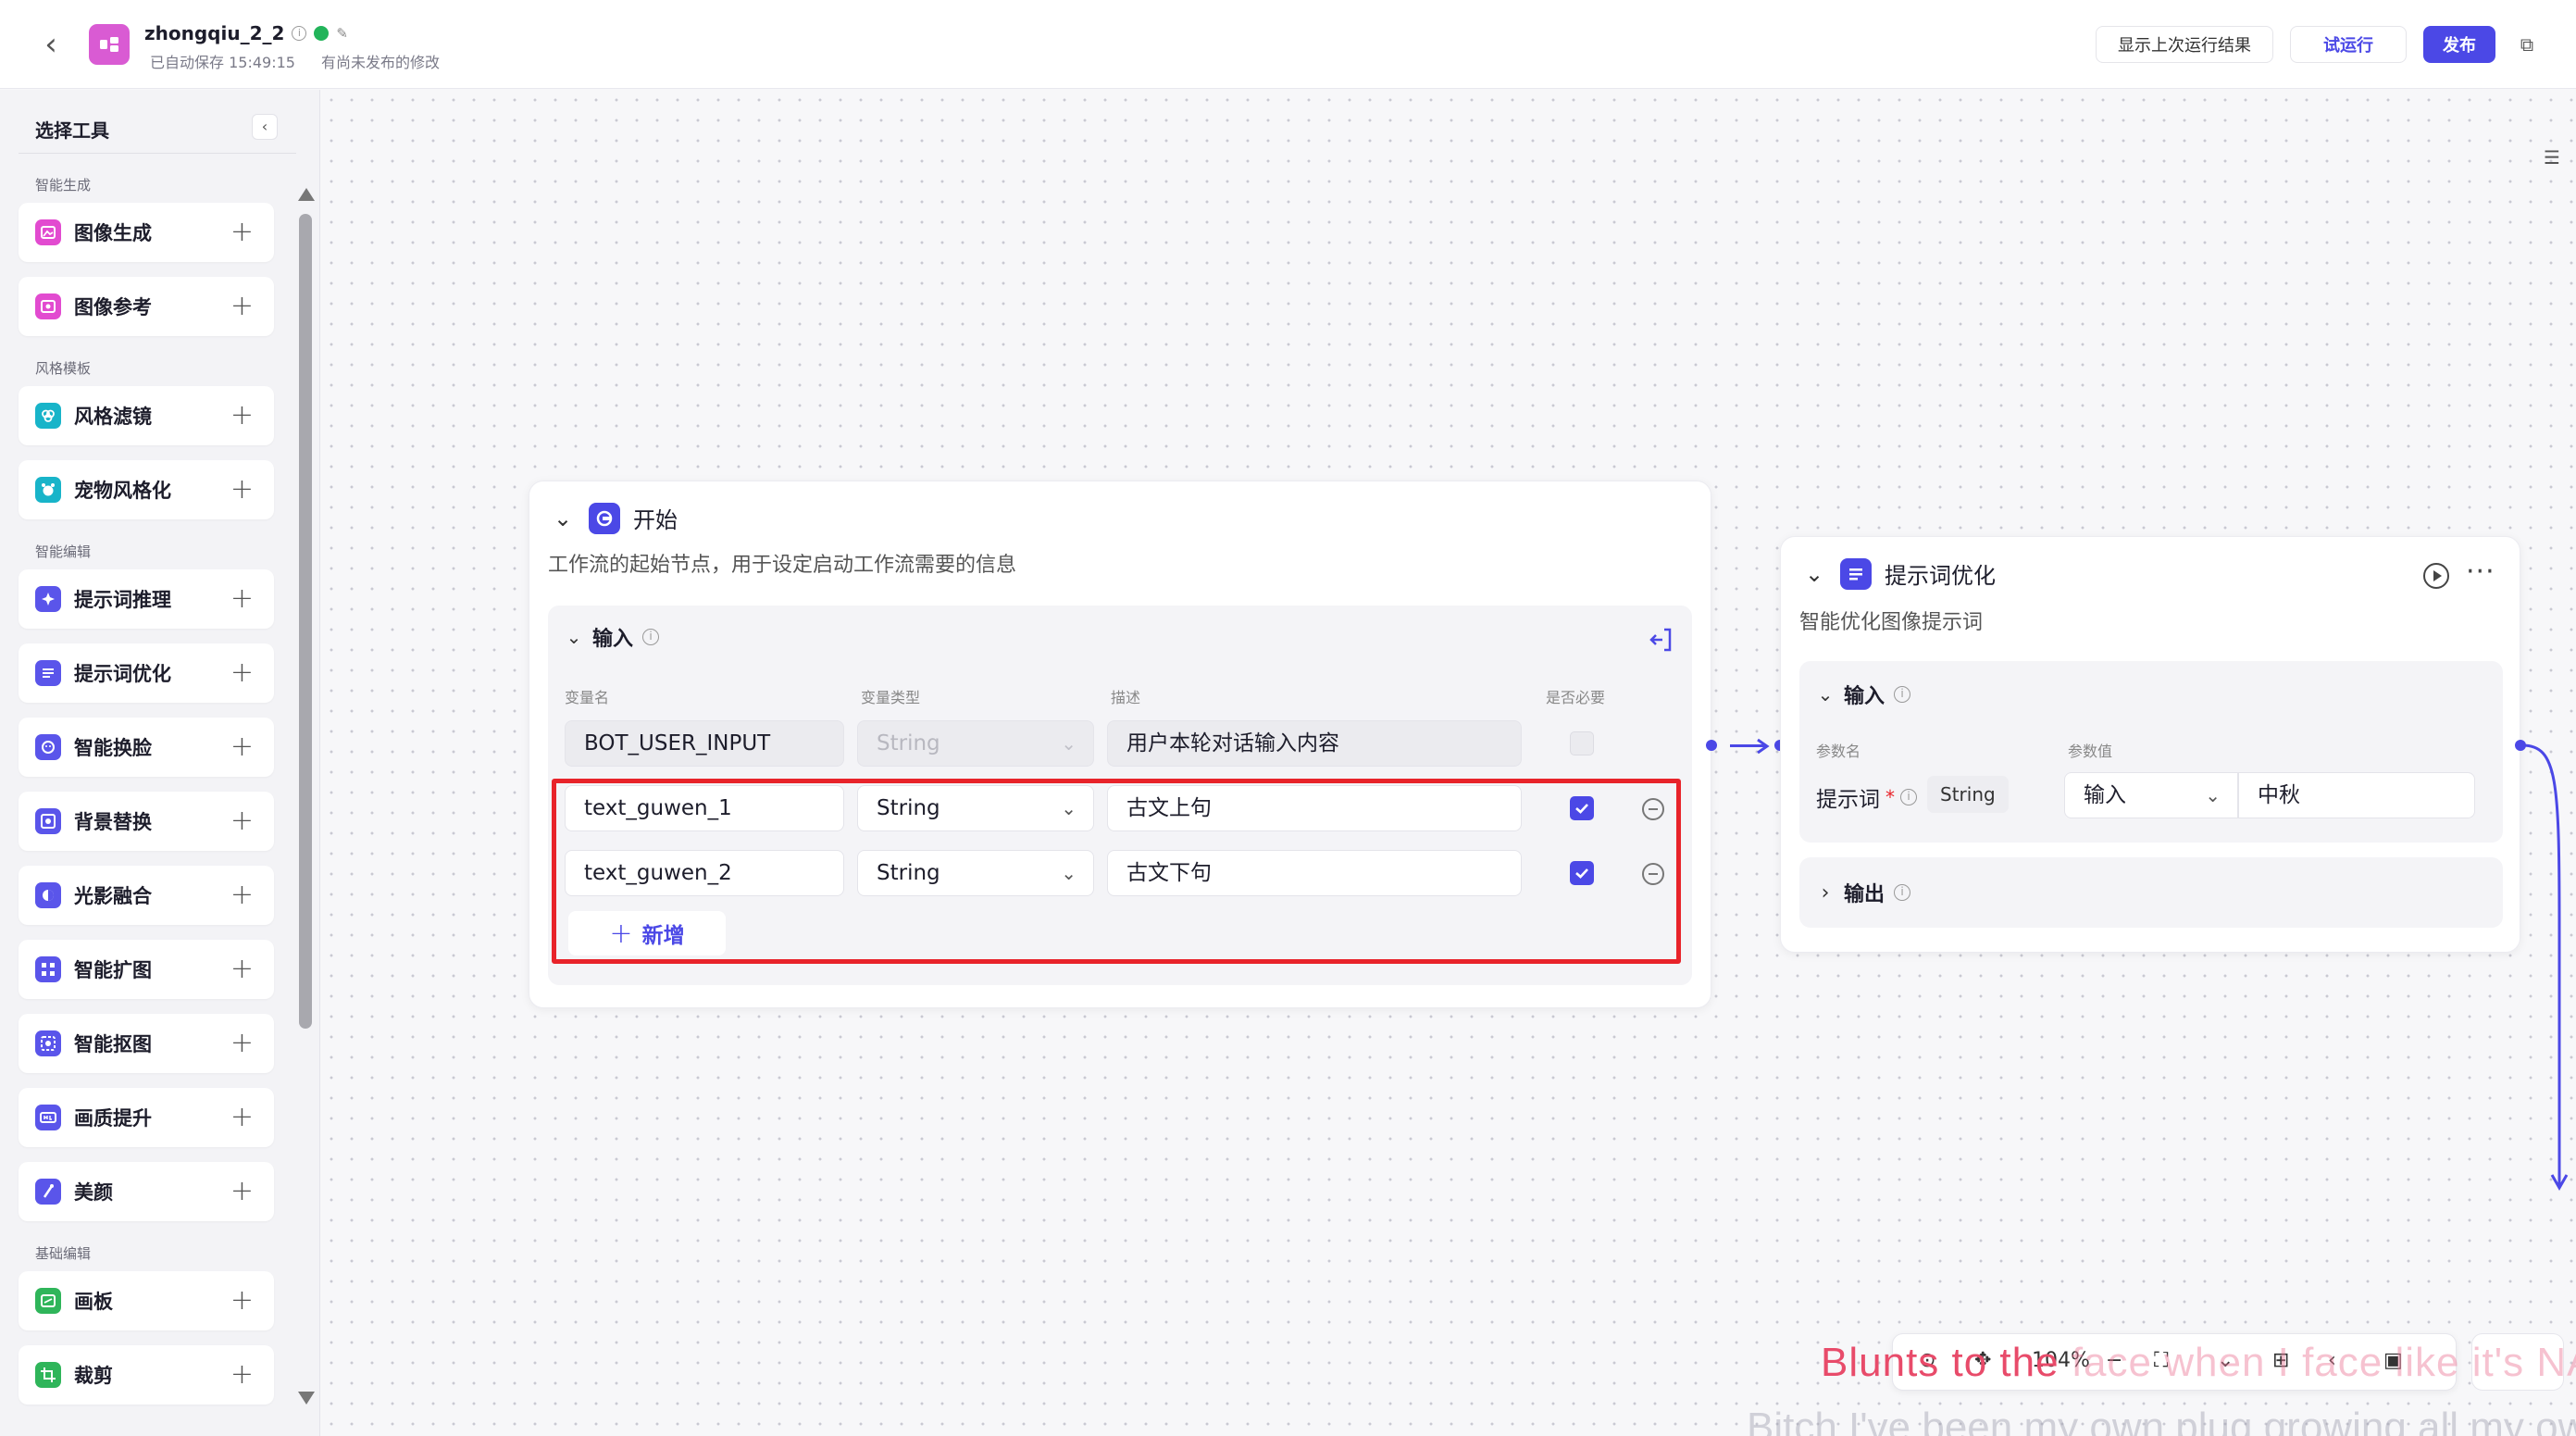 The height and width of the screenshot is (1436, 2576). I want to click on publish-button: 发布, so click(2459, 44).